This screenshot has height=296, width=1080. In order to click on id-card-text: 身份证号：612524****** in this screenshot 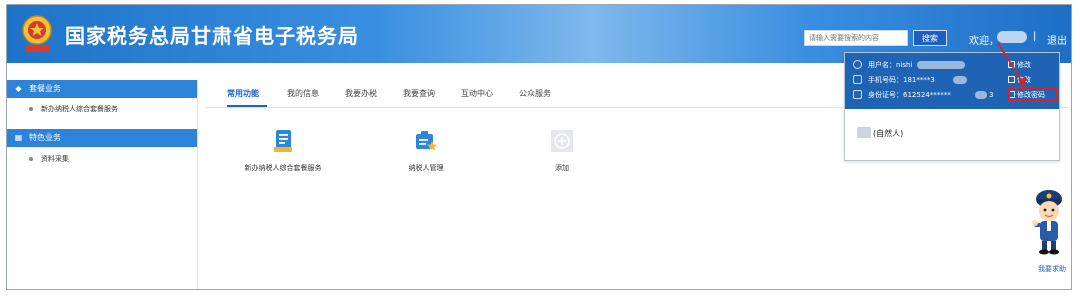, I will do `click(909, 95)`.